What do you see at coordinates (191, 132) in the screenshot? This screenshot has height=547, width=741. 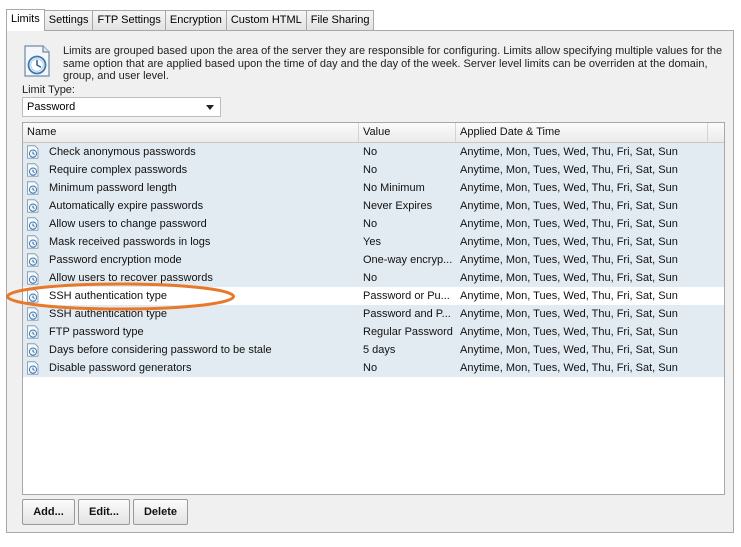 I see `column-header-name: Name` at bounding box center [191, 132].